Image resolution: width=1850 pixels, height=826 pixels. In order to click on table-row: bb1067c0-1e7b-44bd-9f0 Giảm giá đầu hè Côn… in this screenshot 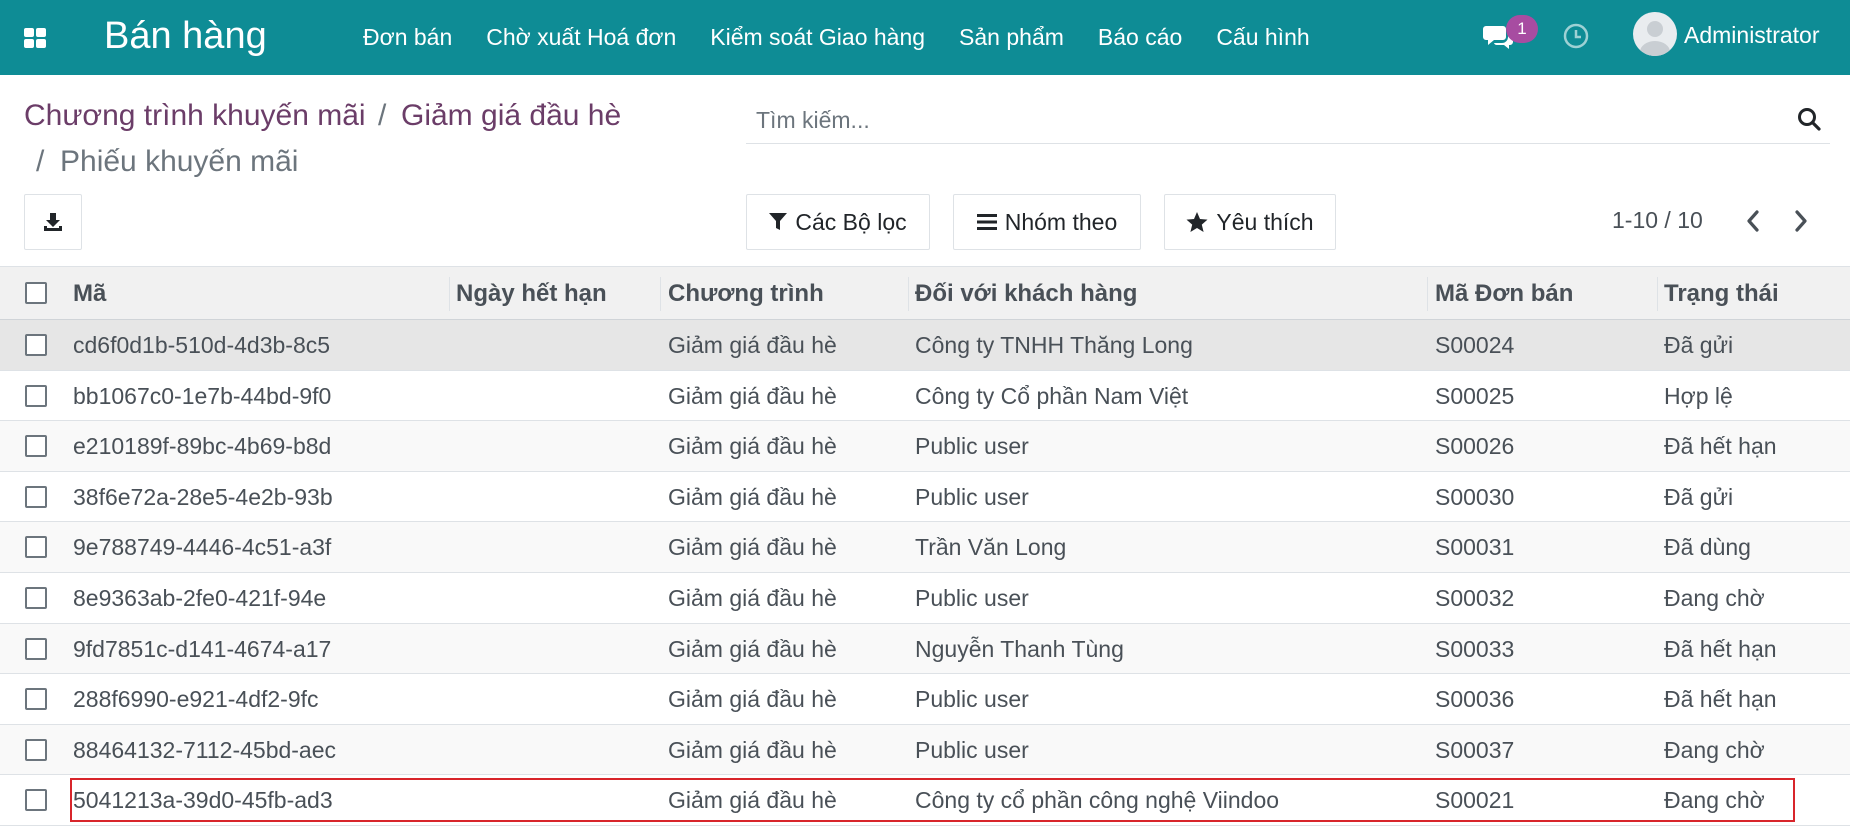, I will do `click(925, 396)`.